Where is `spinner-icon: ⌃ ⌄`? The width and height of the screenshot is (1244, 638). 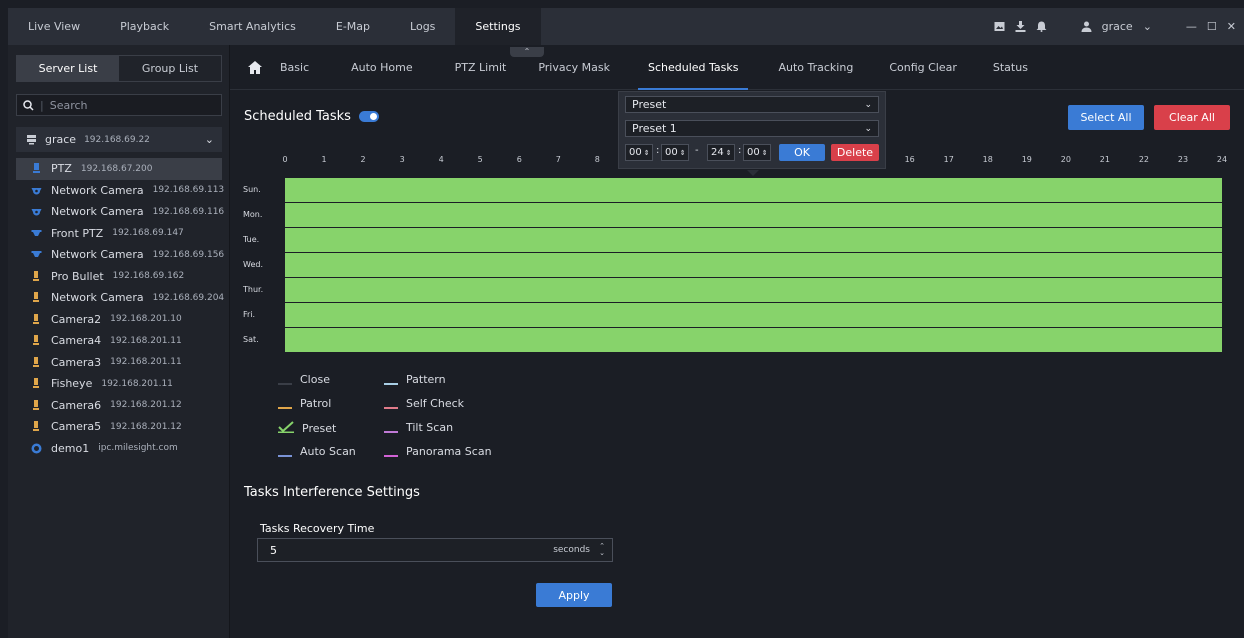
spinner-icon: ⌃ ⌄ is located at coordinates (602, 550).